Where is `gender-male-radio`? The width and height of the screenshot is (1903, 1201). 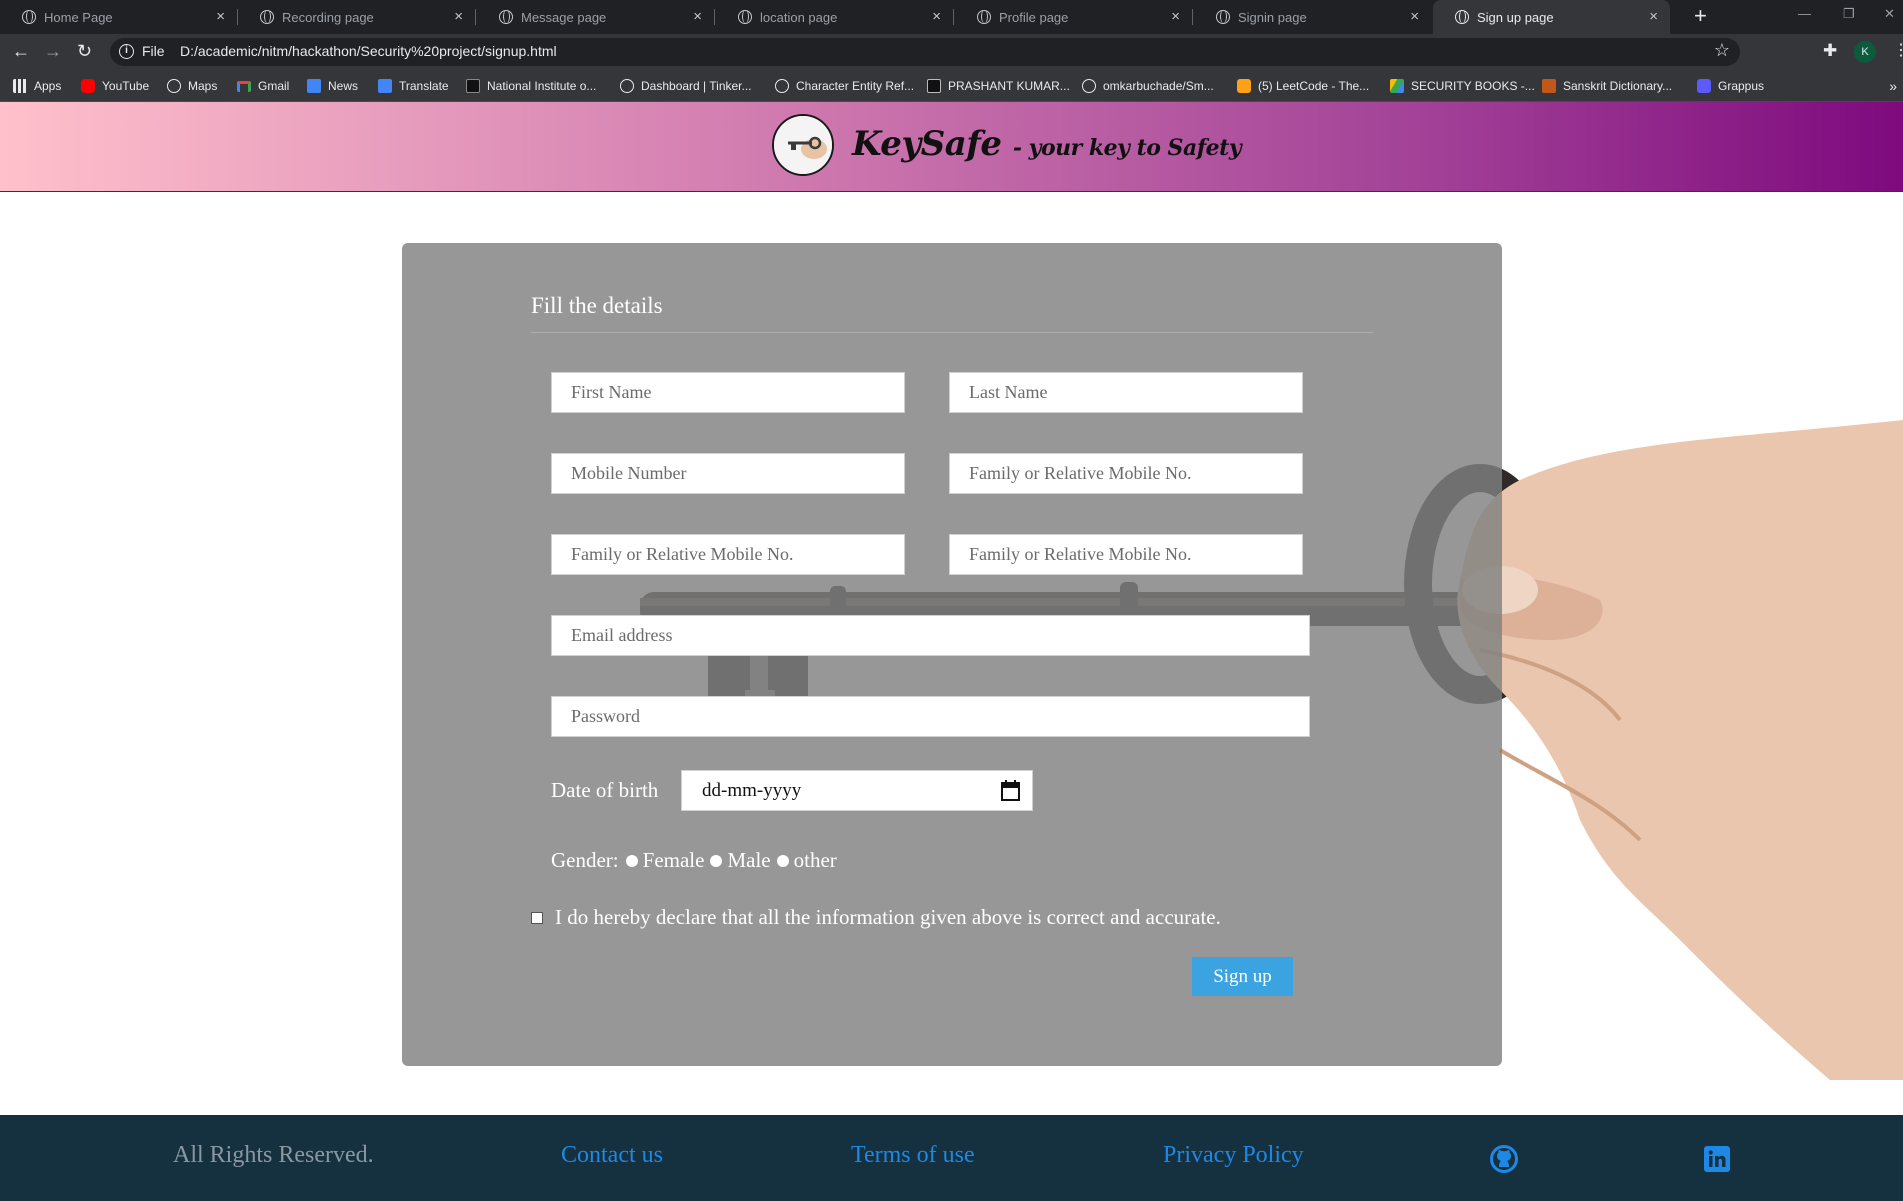
gender-male-radio is located at coordinates (716, 860).